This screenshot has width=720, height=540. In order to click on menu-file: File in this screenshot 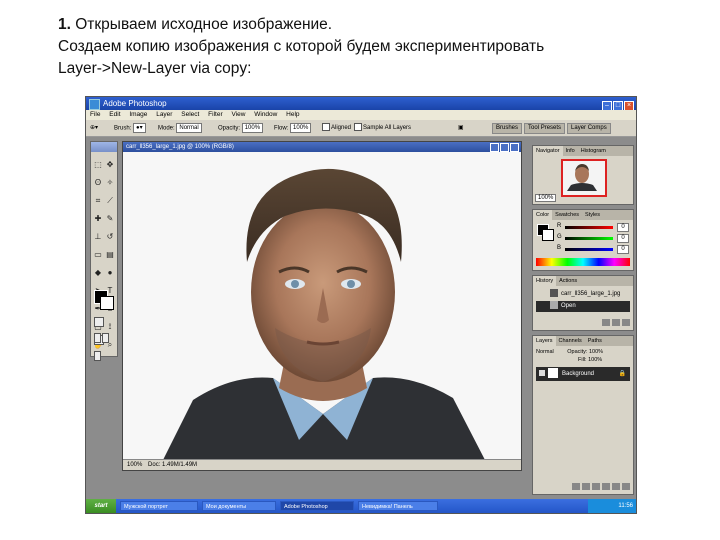, I will do `click(95, 114)`.